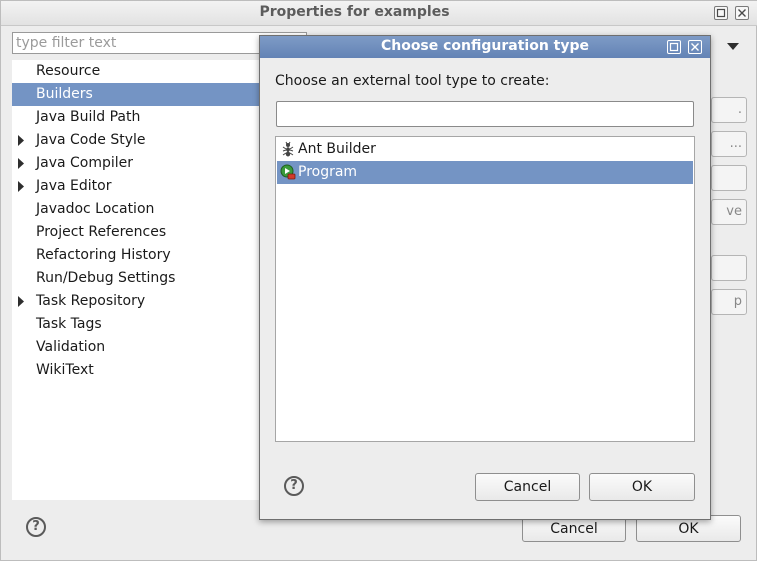 The image size is (757, 561). What do you see at coordinates (485, 149) in the screenshot?
I see `list-item-ant-builder: Ant Builder` at bounding box center [485, 149].